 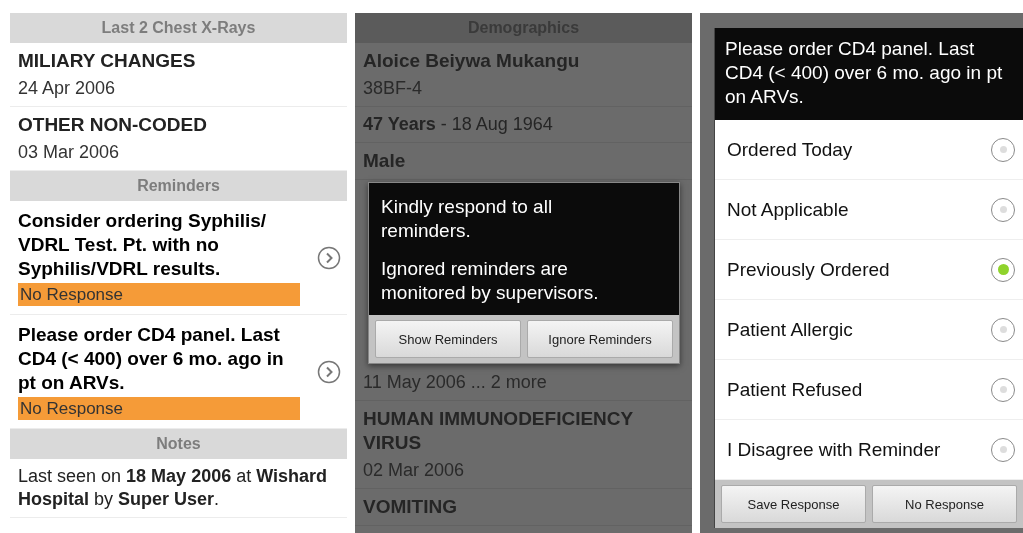 What do you see at coordinates (498, 431) in the screenshot?
I see `item-title: HUMAN IMMUNODEFICIENCY VIRUS` at bounding box center [498, 431].